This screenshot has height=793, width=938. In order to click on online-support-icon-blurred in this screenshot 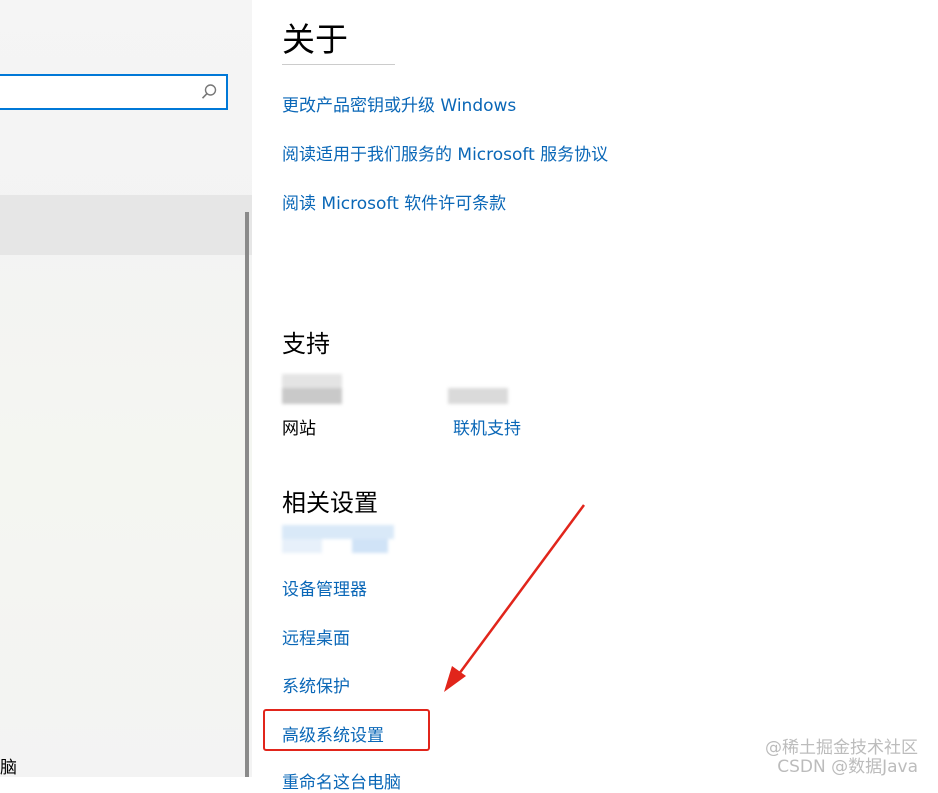, I will do `click(486, 392)`.